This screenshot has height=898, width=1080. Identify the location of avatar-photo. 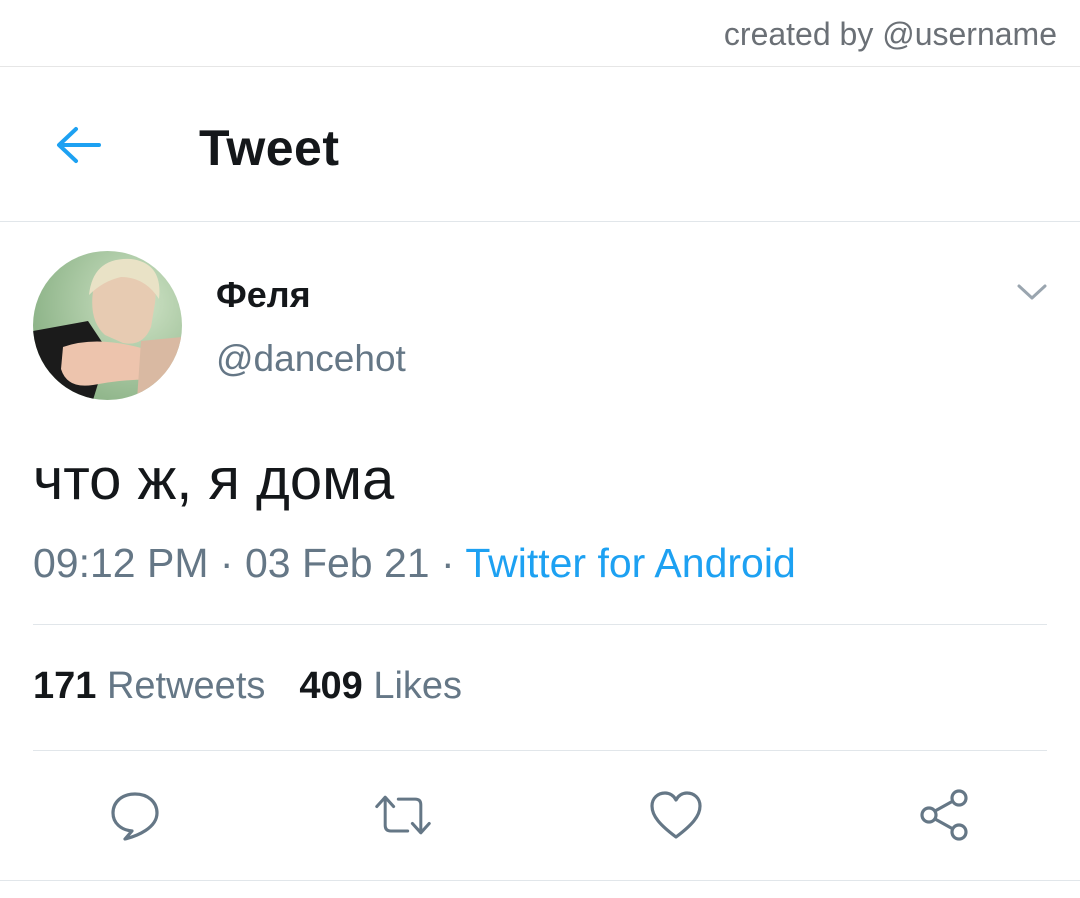
(107, 325).